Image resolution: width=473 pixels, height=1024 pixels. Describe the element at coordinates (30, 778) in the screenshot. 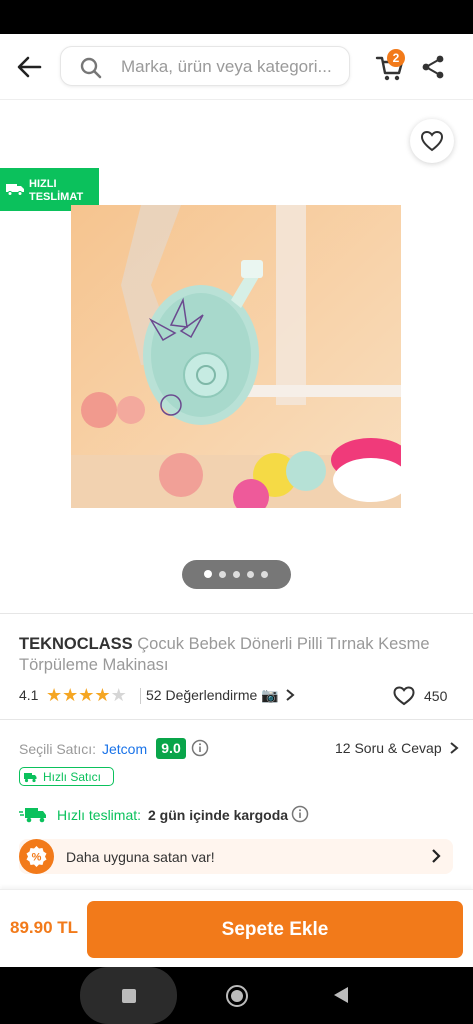

I see `fast-seller-icon` at that location.